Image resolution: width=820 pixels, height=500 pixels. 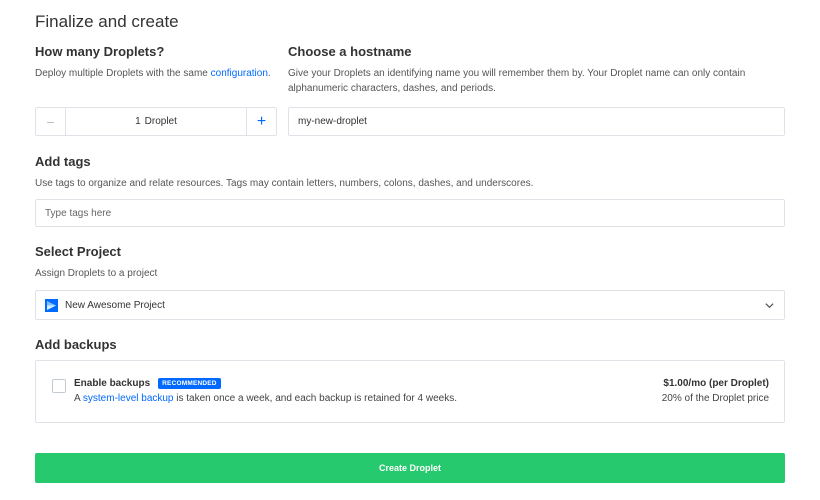 I want to click on chevron-down-icon, so click(x=769, y=305).